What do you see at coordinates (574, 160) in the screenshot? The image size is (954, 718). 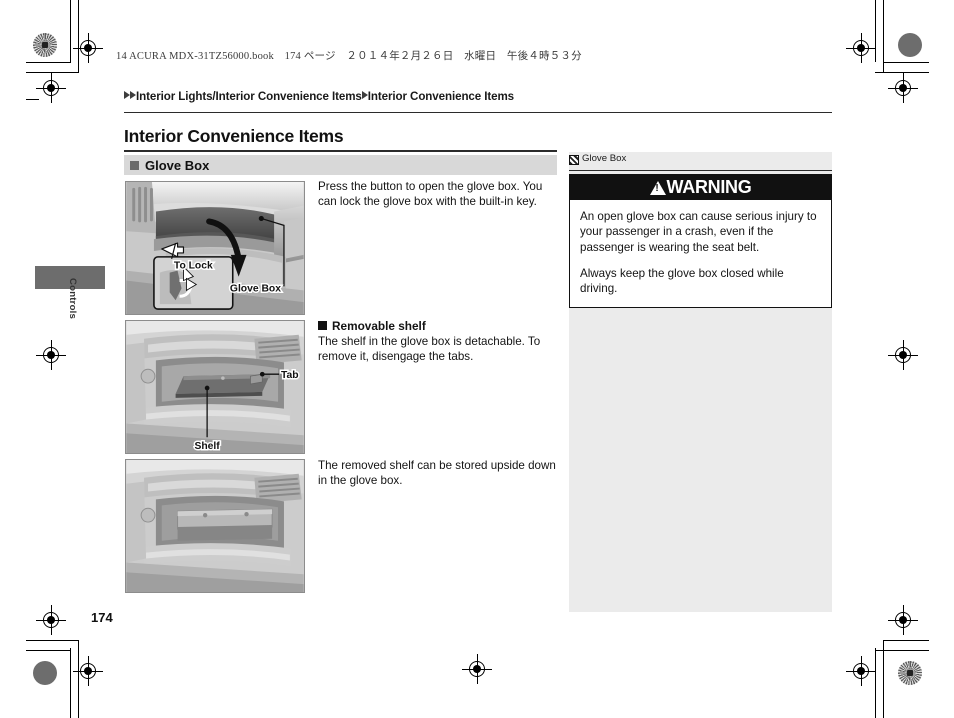 I see `crossref-icon` at bounding box center [574, 160].